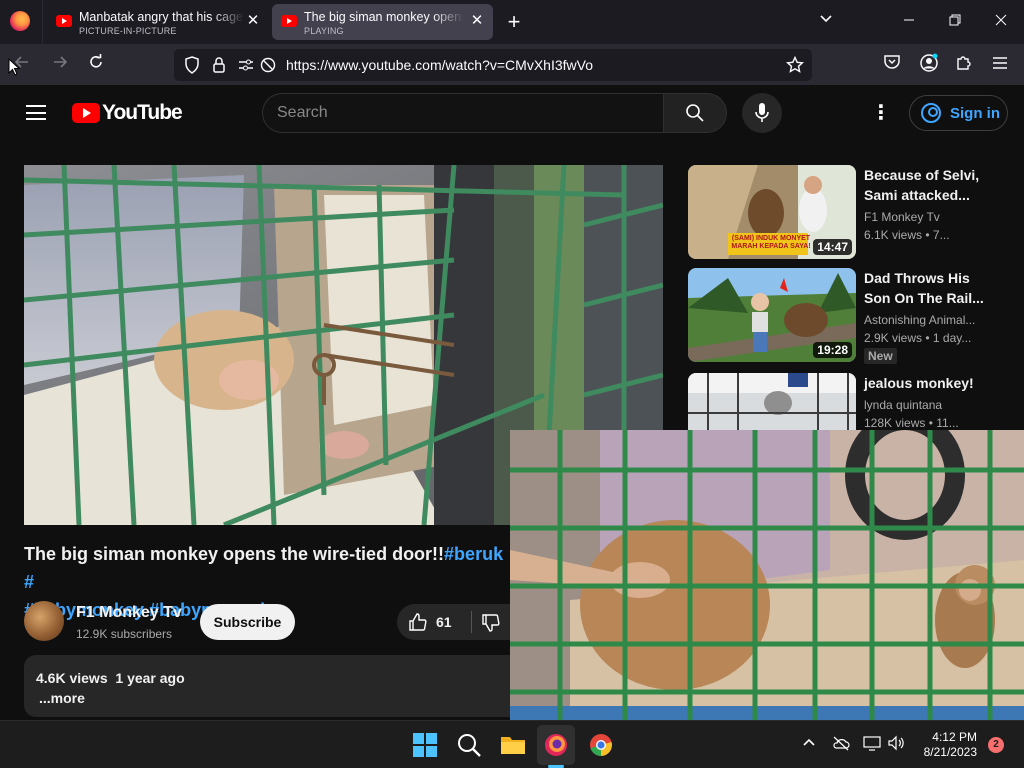 This screenshot has width=1024, height=768. Describe the element at coordinates (29, 582) in the screenshot. I see `hashtag-link: #` at that location.